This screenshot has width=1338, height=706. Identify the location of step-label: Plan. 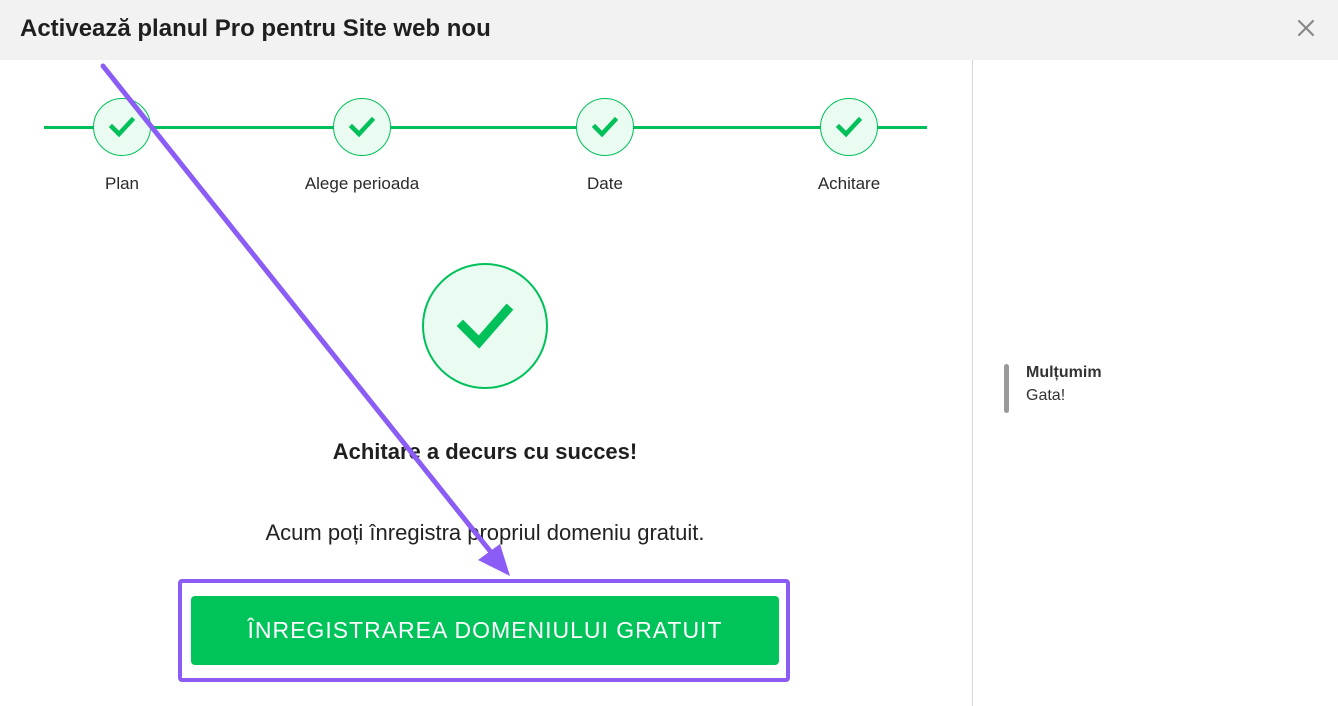
(122, 183).